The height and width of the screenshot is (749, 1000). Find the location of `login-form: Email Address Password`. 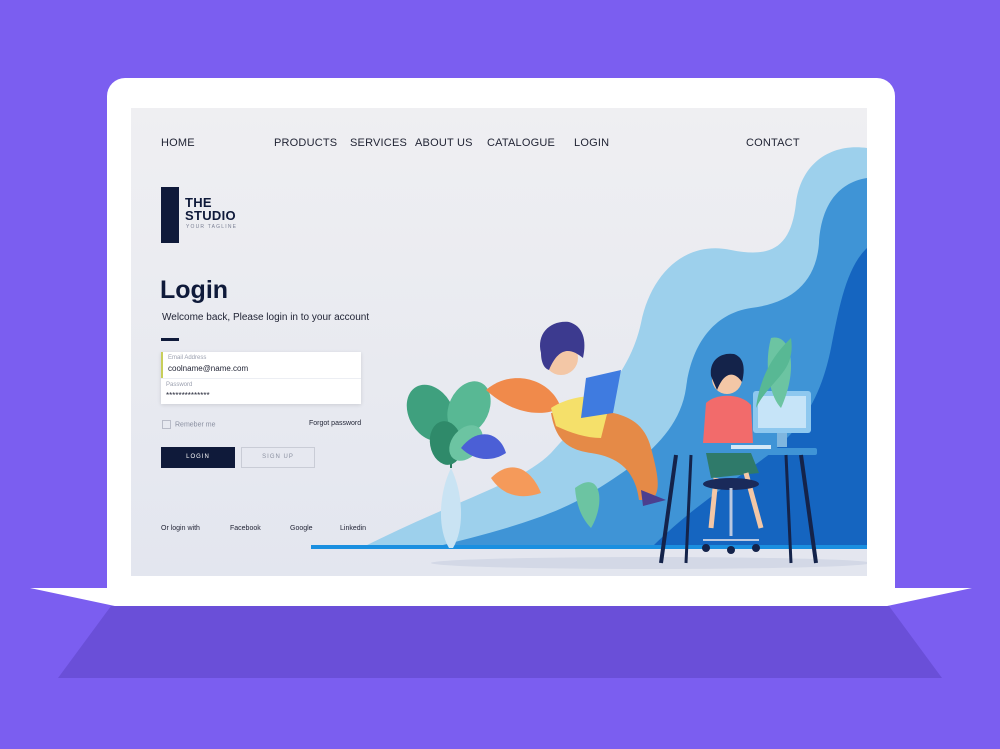

login-form: Email Address Password is located at coordinates (261, 378).